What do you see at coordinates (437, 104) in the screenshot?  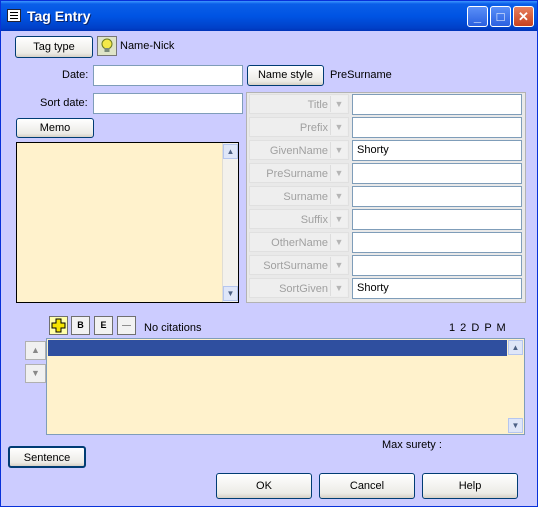 I see `title-part-field` at bounding box center [437, 104].